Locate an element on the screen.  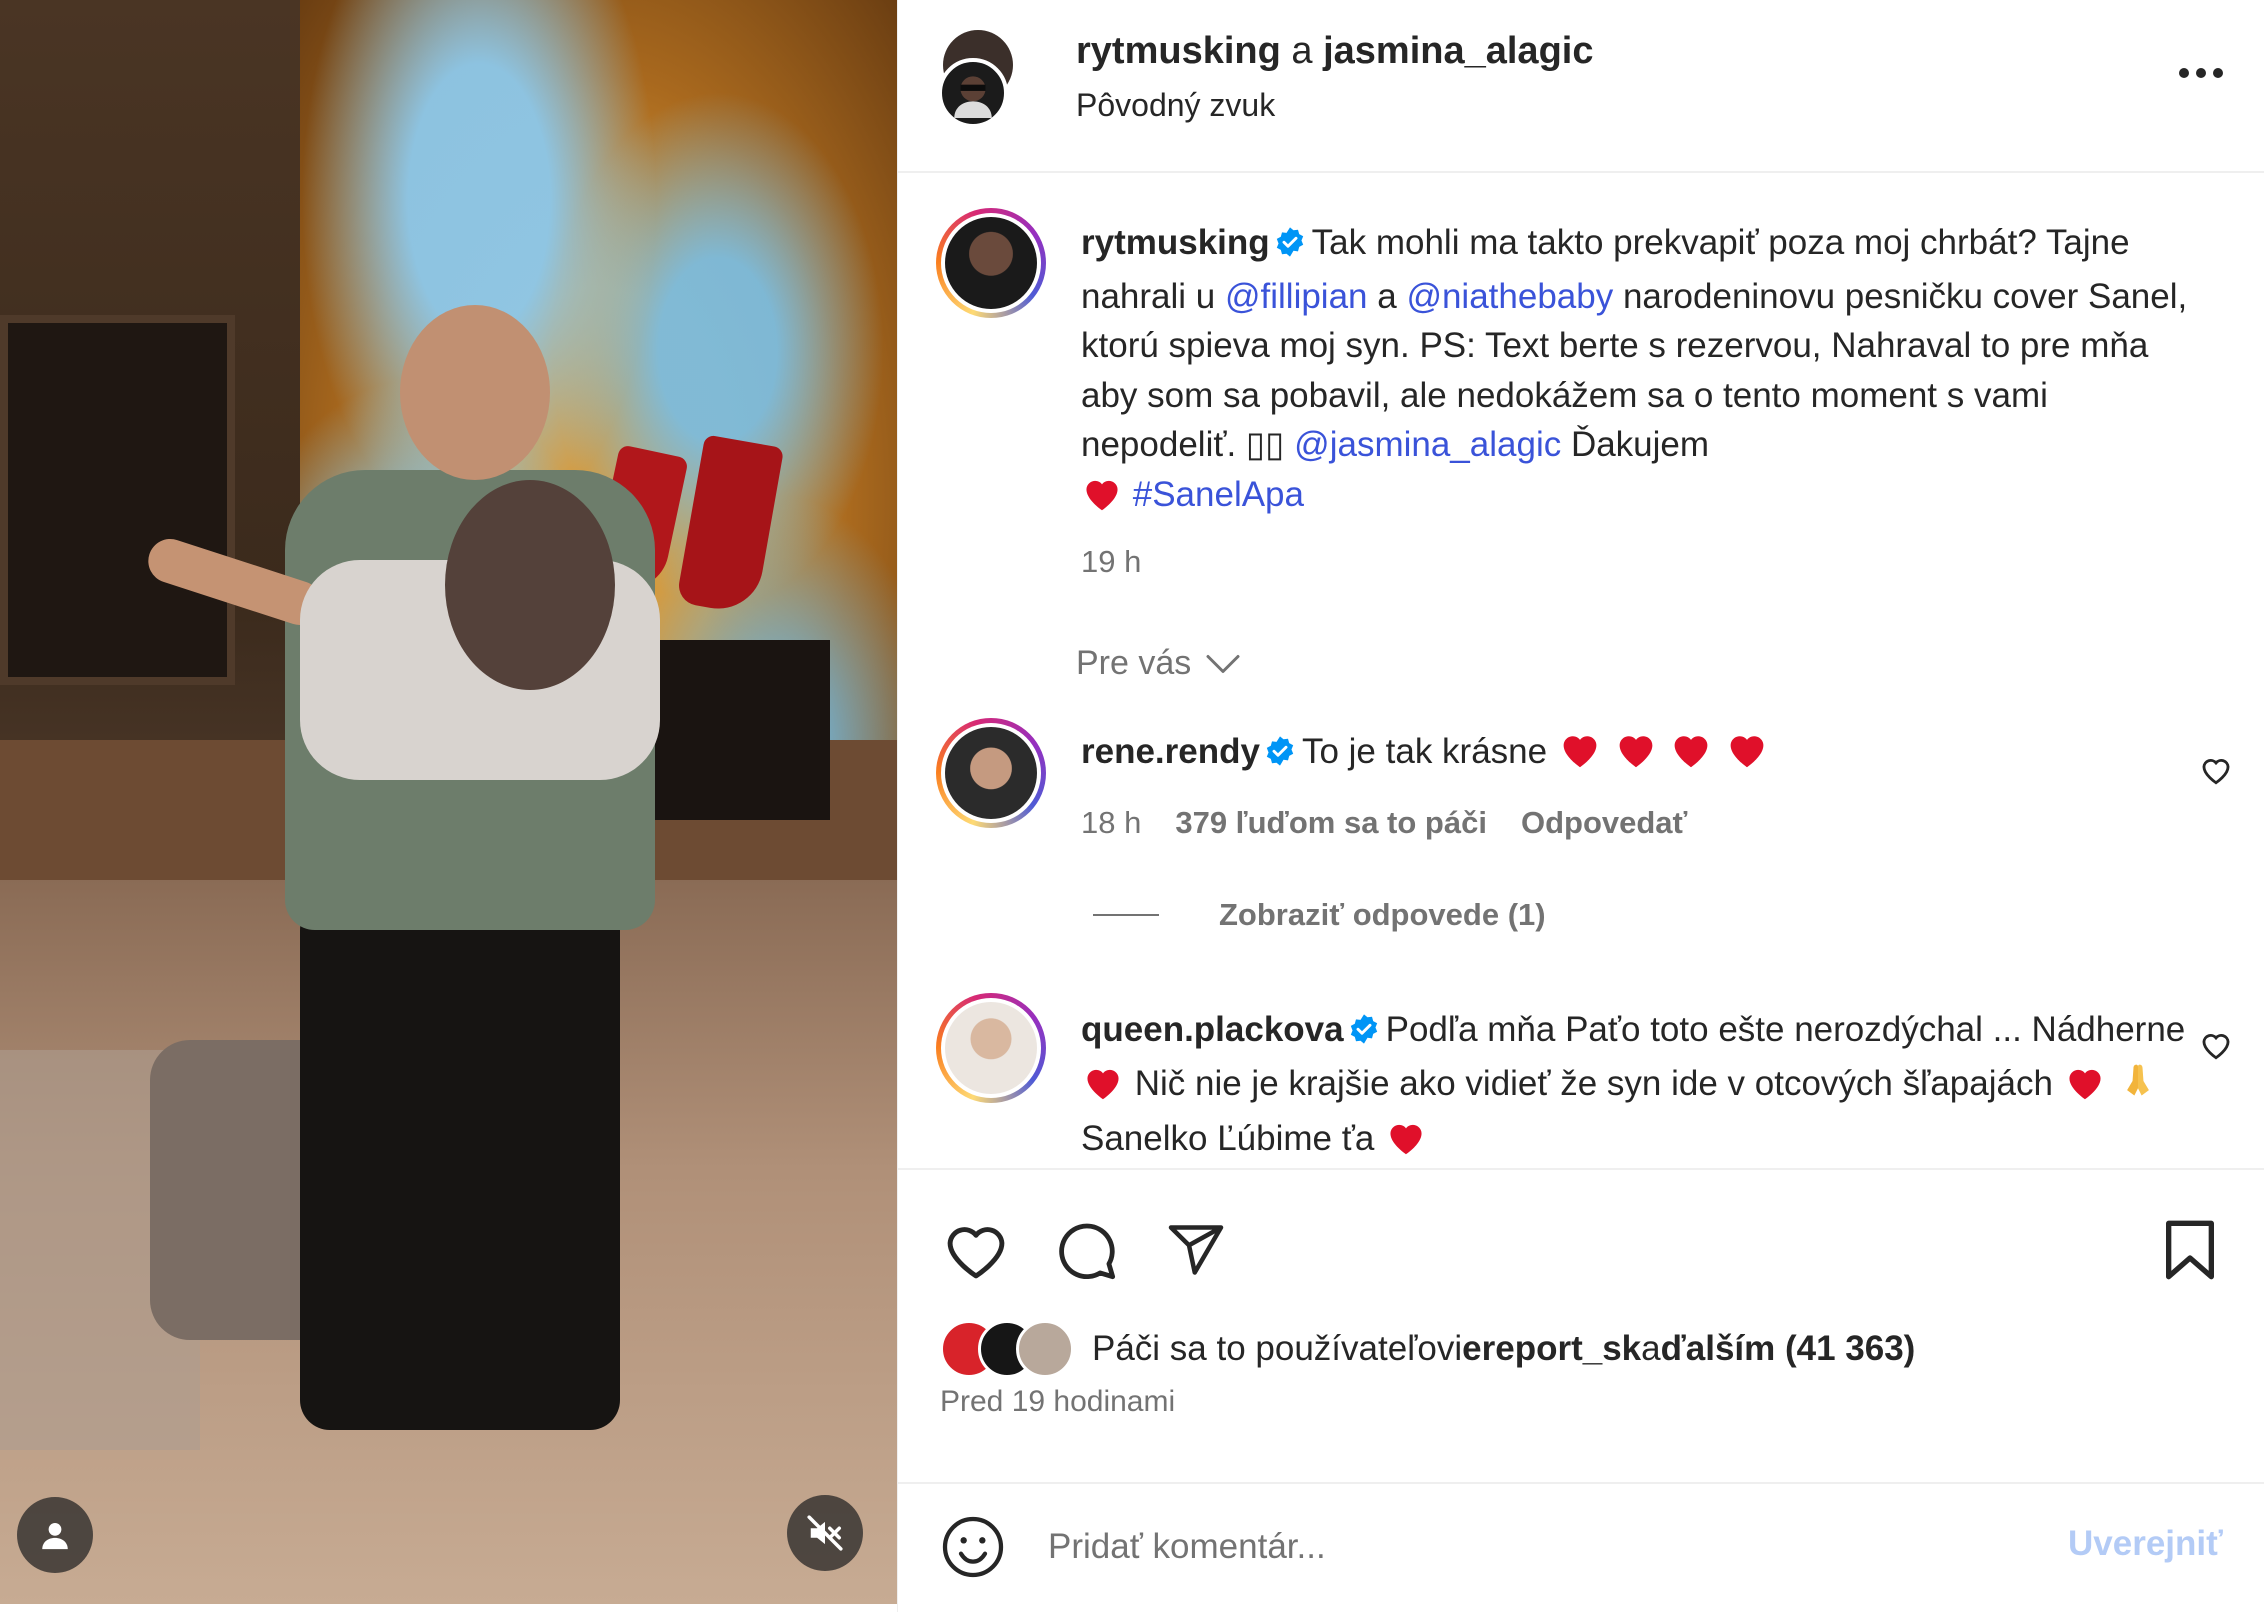
tv-screen is located at coordinates (117, 500).